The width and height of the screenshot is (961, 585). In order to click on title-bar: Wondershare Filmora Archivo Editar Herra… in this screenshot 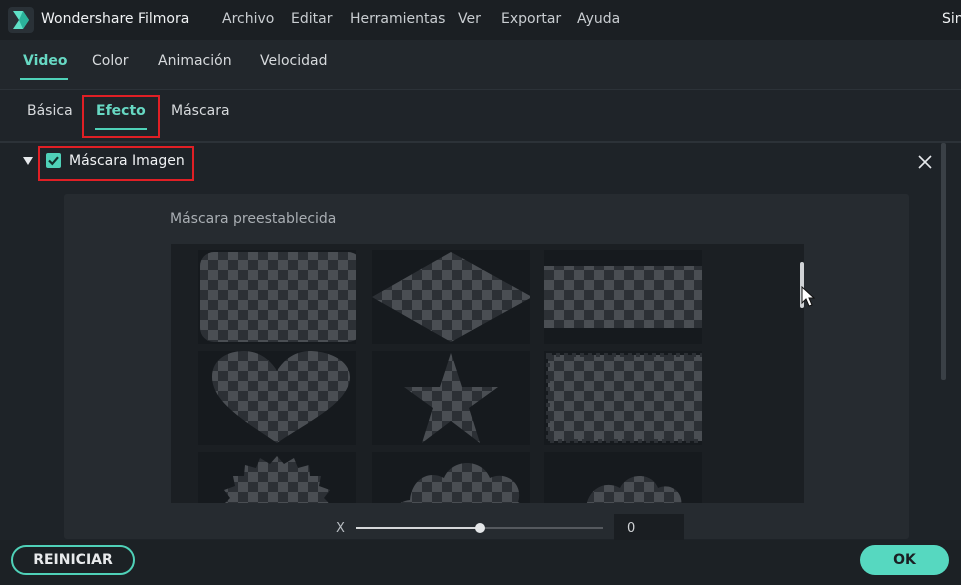, I will do `click(480, 20)`.